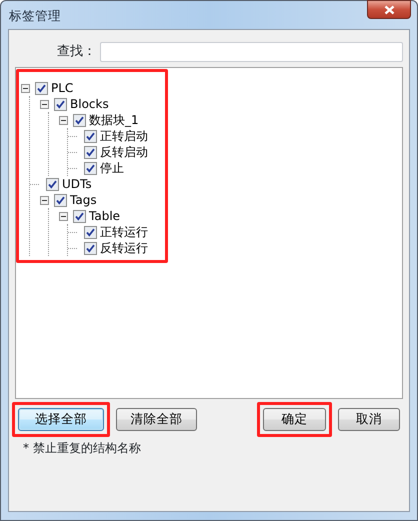 The width and height of the screenshot is (418, 521). I want to click on window-title: 标签管理, so click(35, 16).